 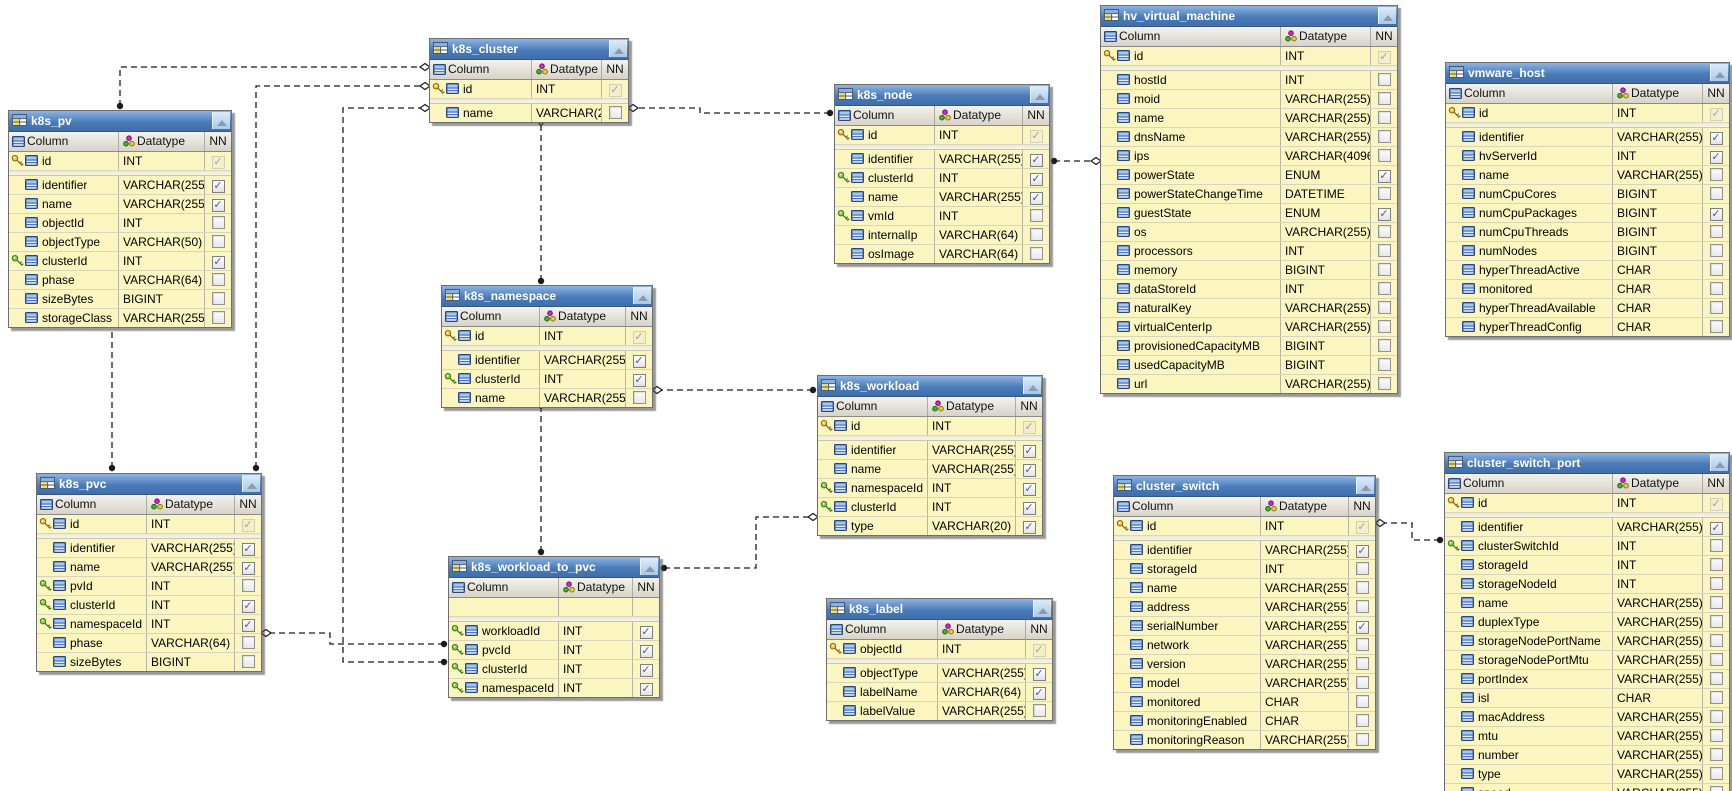 What do you see at coordinates (1587, 774) in the screenshot?
I see `column-row: type VARCHAR(255)` at bounding box center [1587, 774].